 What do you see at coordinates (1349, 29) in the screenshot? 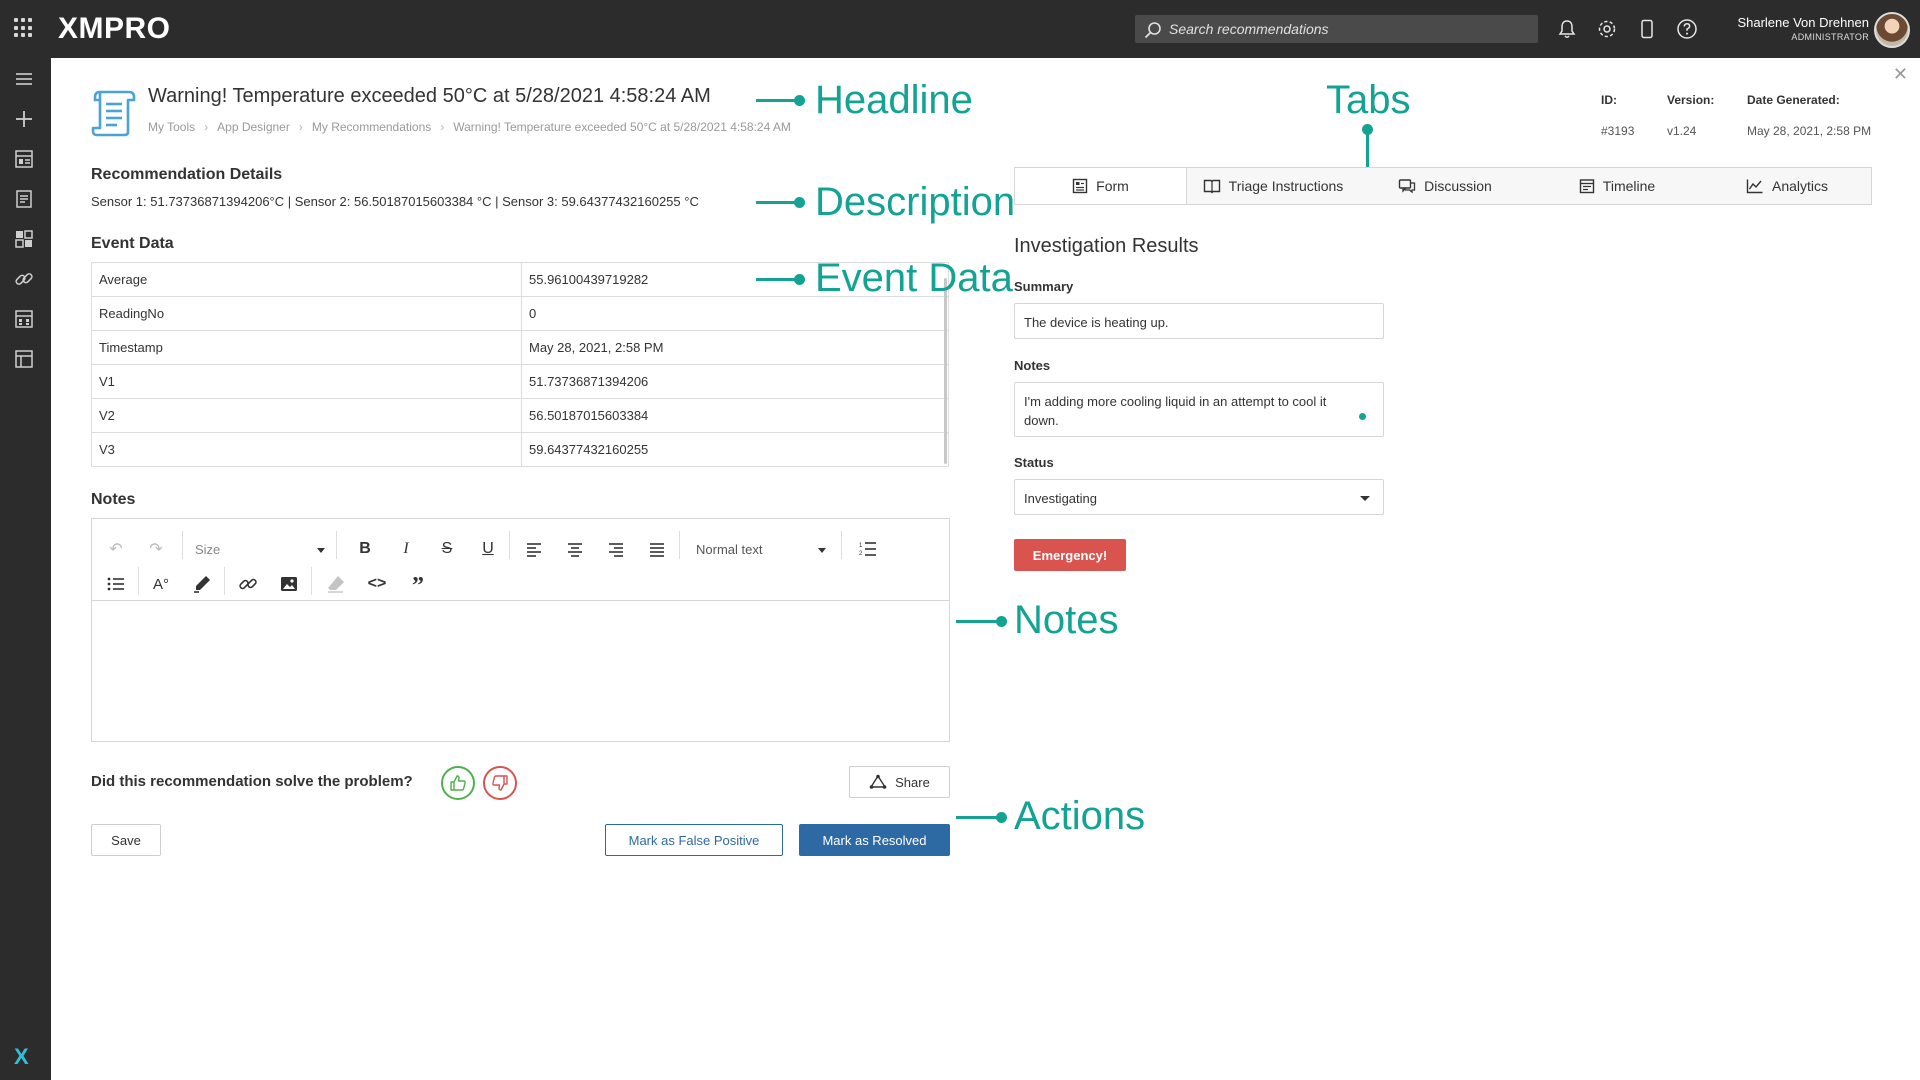
I see `search-input` at bounding box center [1349, 29].